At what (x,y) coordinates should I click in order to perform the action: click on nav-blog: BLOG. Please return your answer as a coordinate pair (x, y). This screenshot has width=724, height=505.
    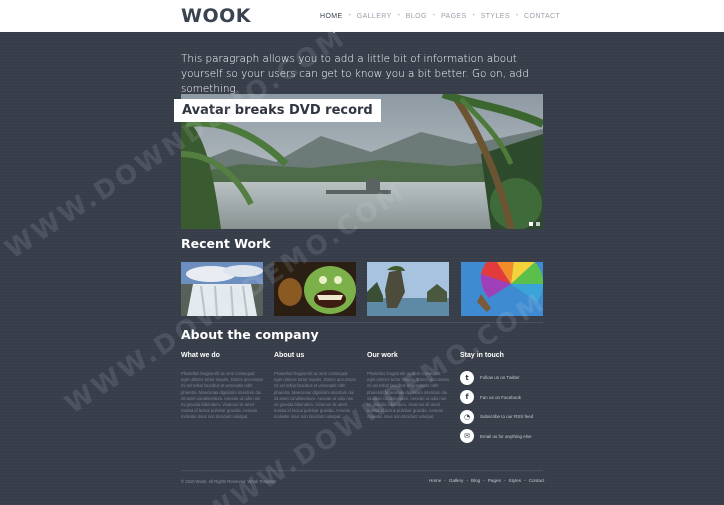
    Looking at the image, I should click on (416, 16).